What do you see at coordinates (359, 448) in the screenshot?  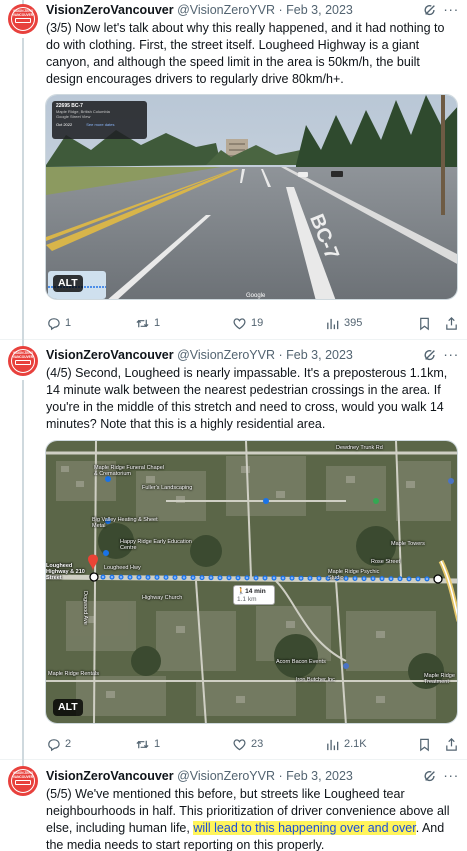 I see `map-label: Dewdney Trunk Rd` at bounding box center [359, 448].